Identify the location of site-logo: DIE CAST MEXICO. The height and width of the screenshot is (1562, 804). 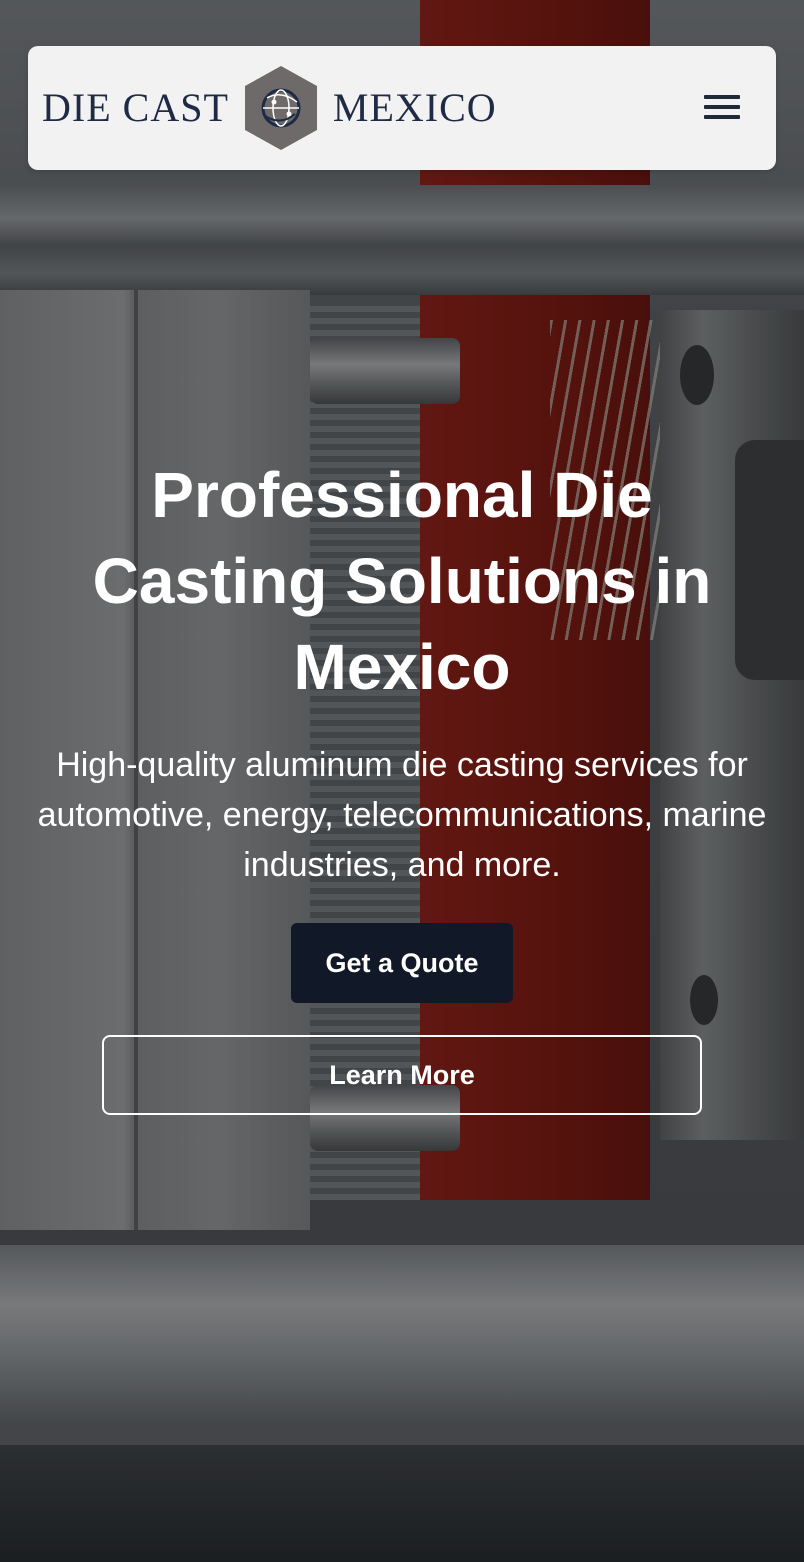
(269, 108).